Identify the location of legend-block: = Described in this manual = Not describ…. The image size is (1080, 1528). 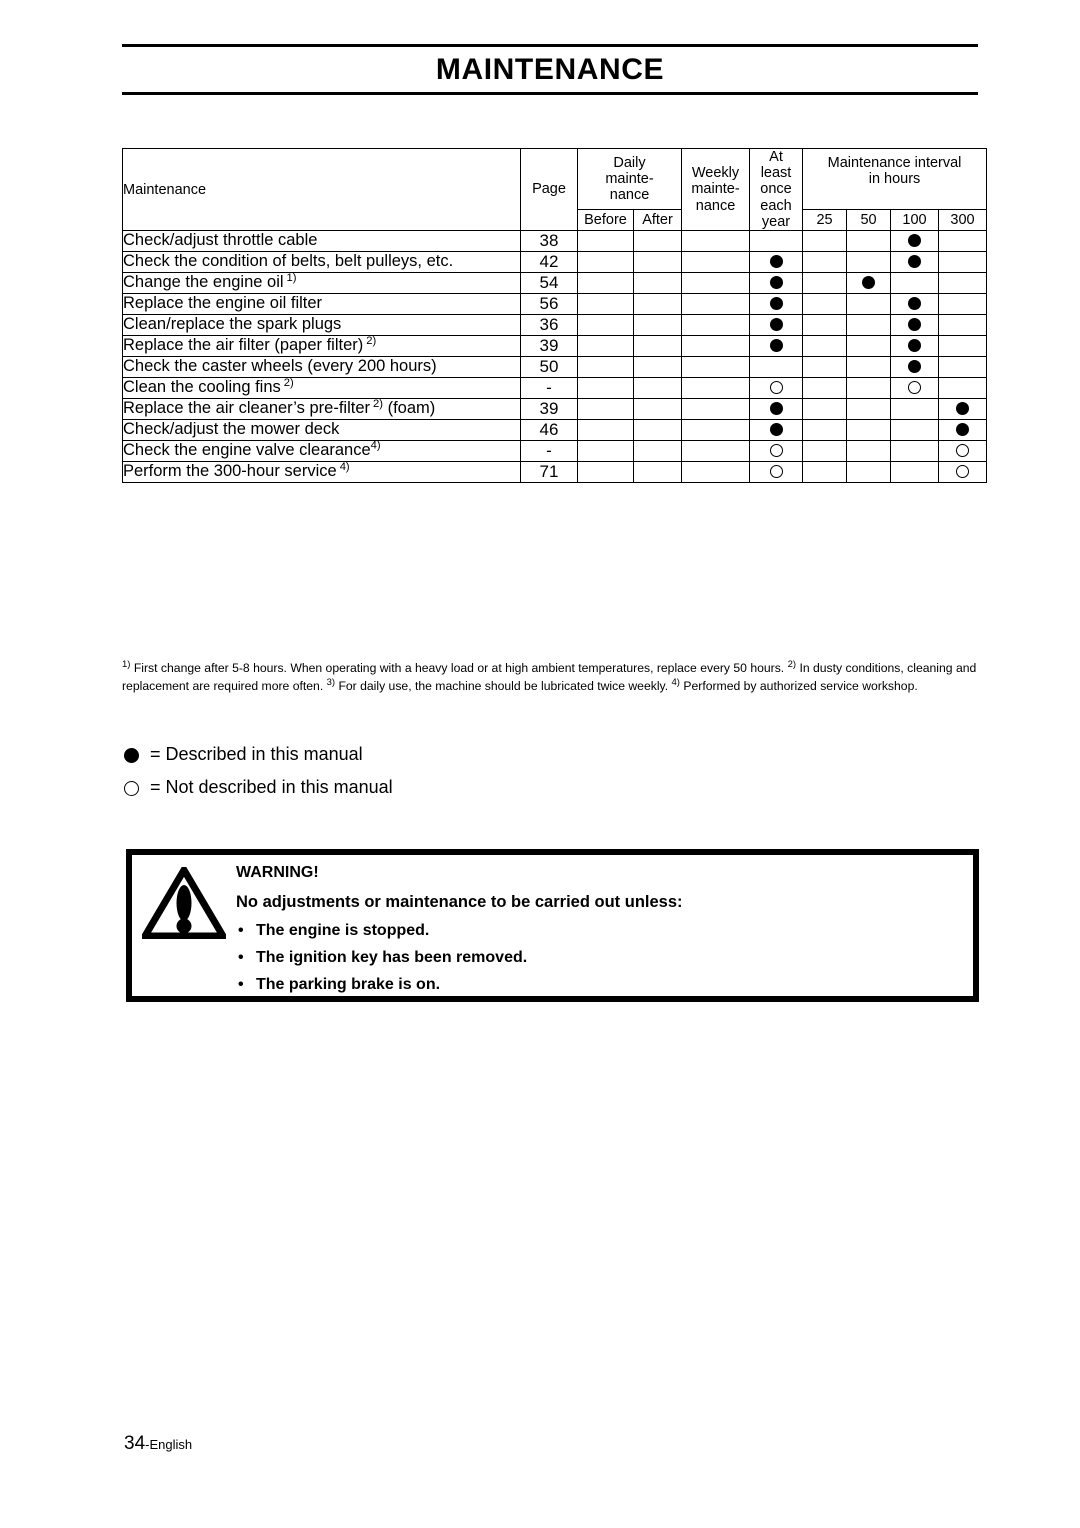
(258, 777).